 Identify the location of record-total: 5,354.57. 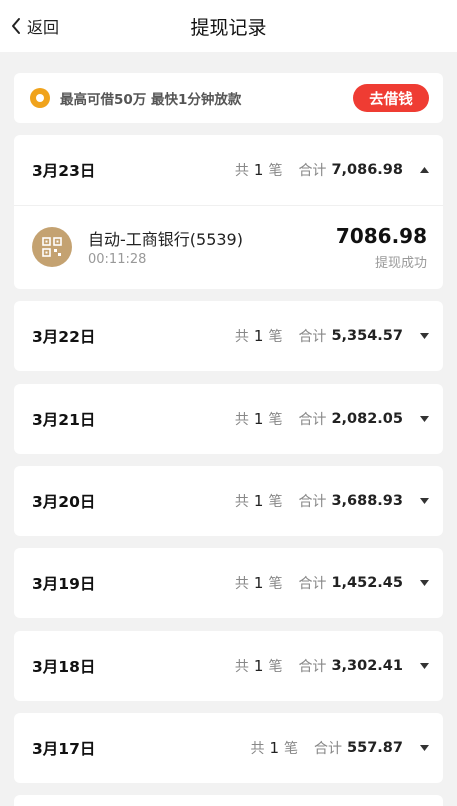
(367, 336).